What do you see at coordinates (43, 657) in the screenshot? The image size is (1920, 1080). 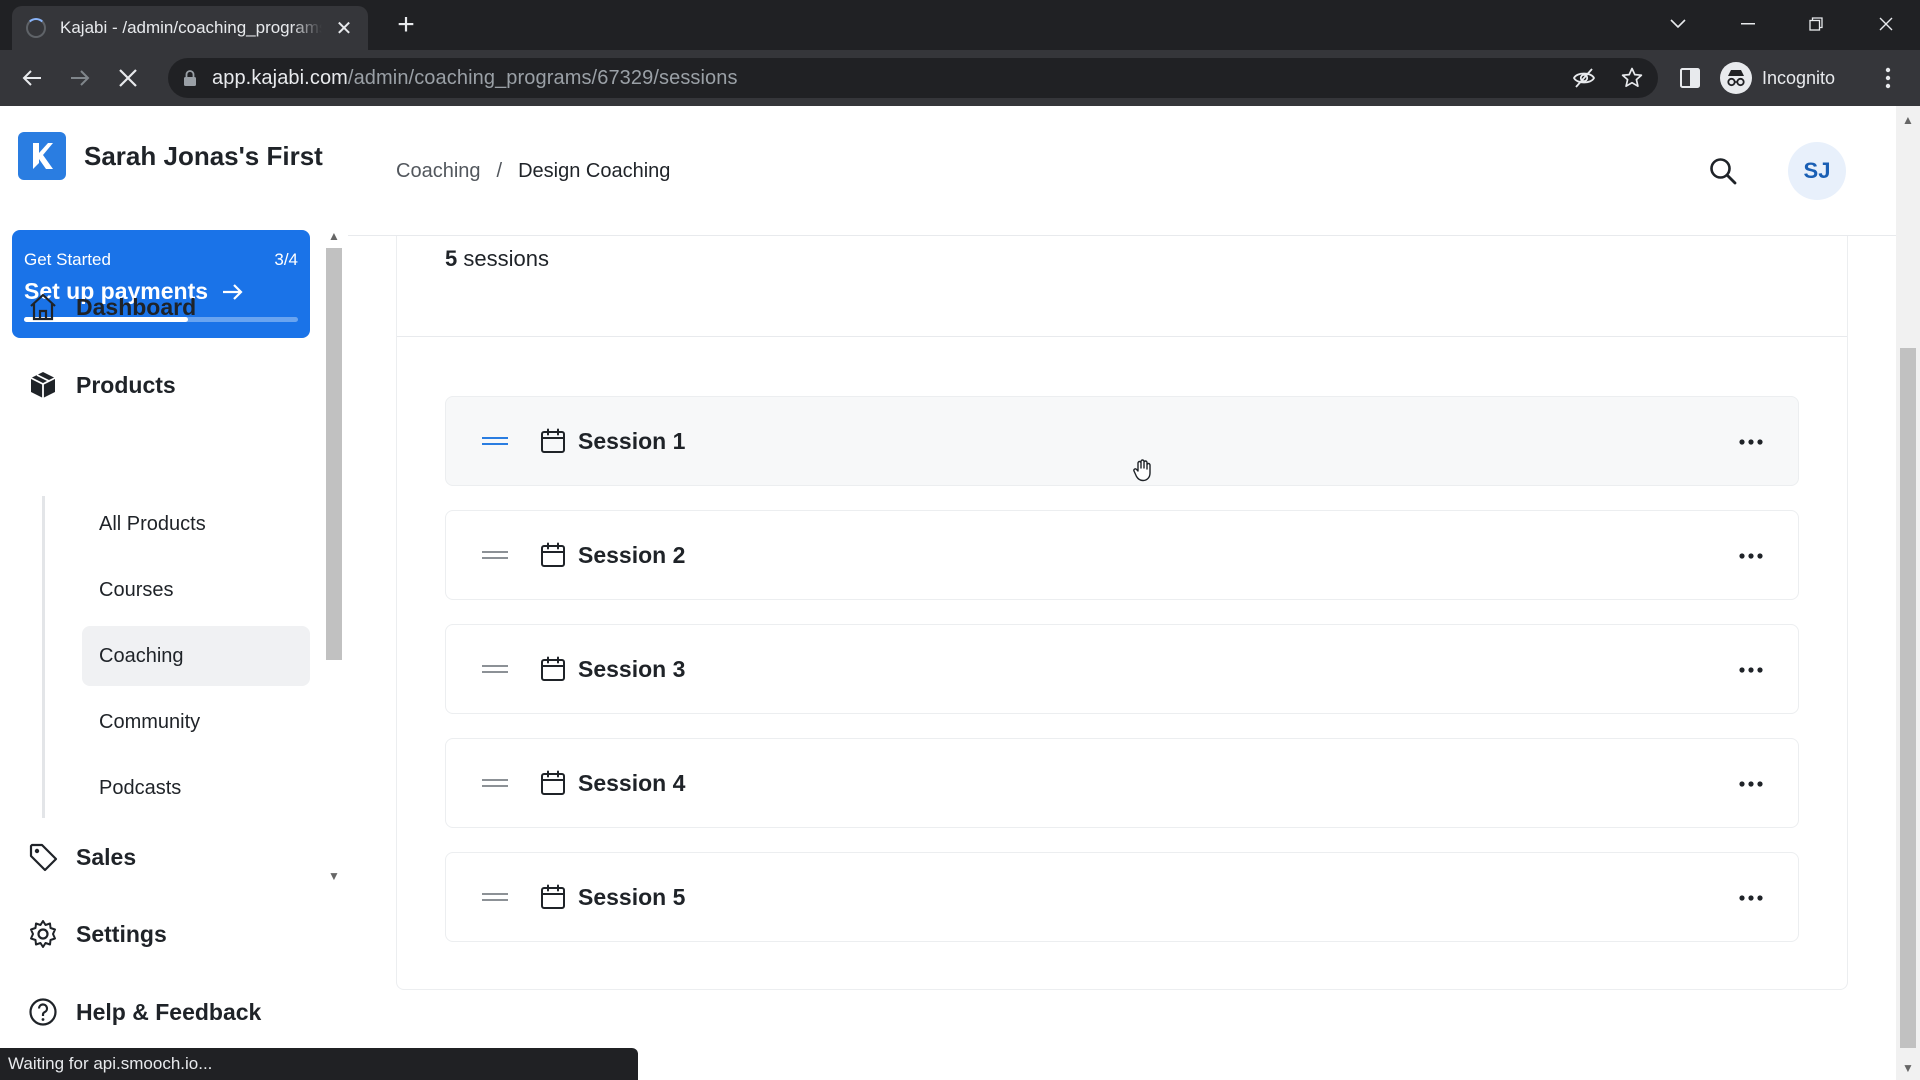 I see `products-subnav-rail` at bounding box center [43, 657].